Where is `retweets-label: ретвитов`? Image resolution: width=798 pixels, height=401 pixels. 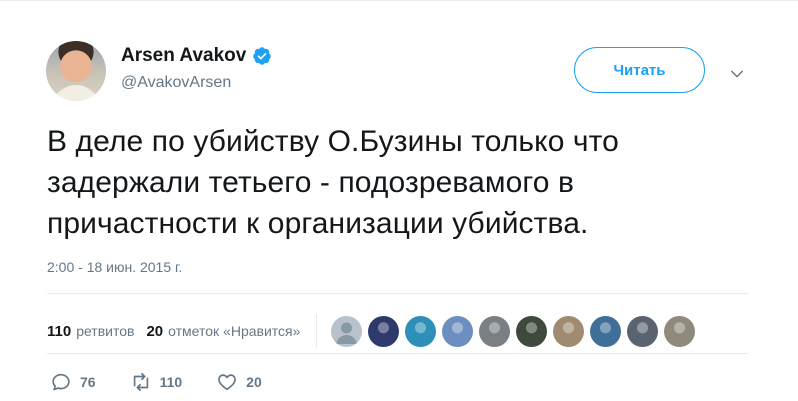 retweets-label: ретвитов is located at coordinates (105, 330).